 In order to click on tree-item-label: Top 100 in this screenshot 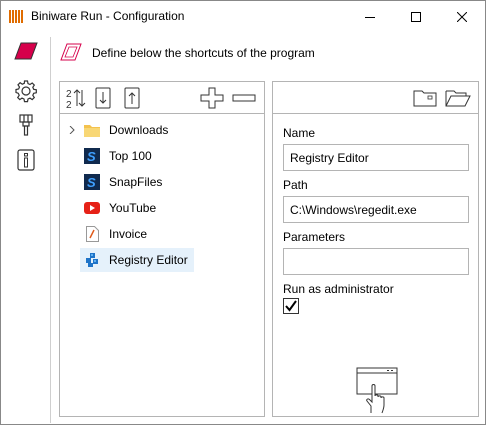, I will do `click(130, 156)`.